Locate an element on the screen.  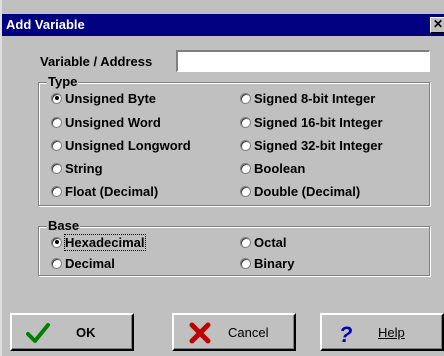
ok-label: OK is located at coordinates (86, 332).